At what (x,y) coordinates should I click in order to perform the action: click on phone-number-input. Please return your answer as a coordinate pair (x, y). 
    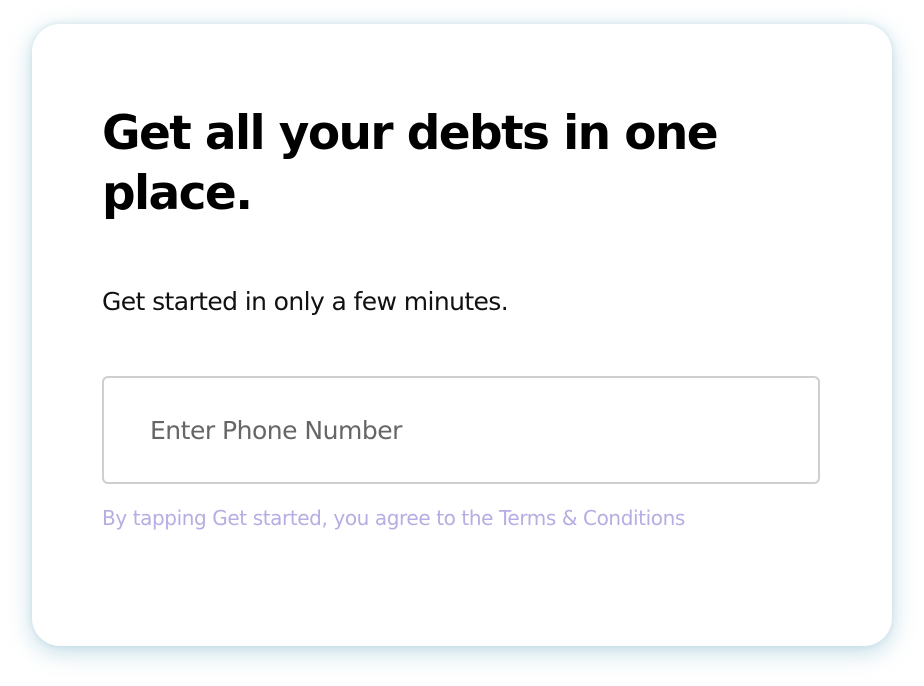
    Looking at the image, I should click on (461, 430).